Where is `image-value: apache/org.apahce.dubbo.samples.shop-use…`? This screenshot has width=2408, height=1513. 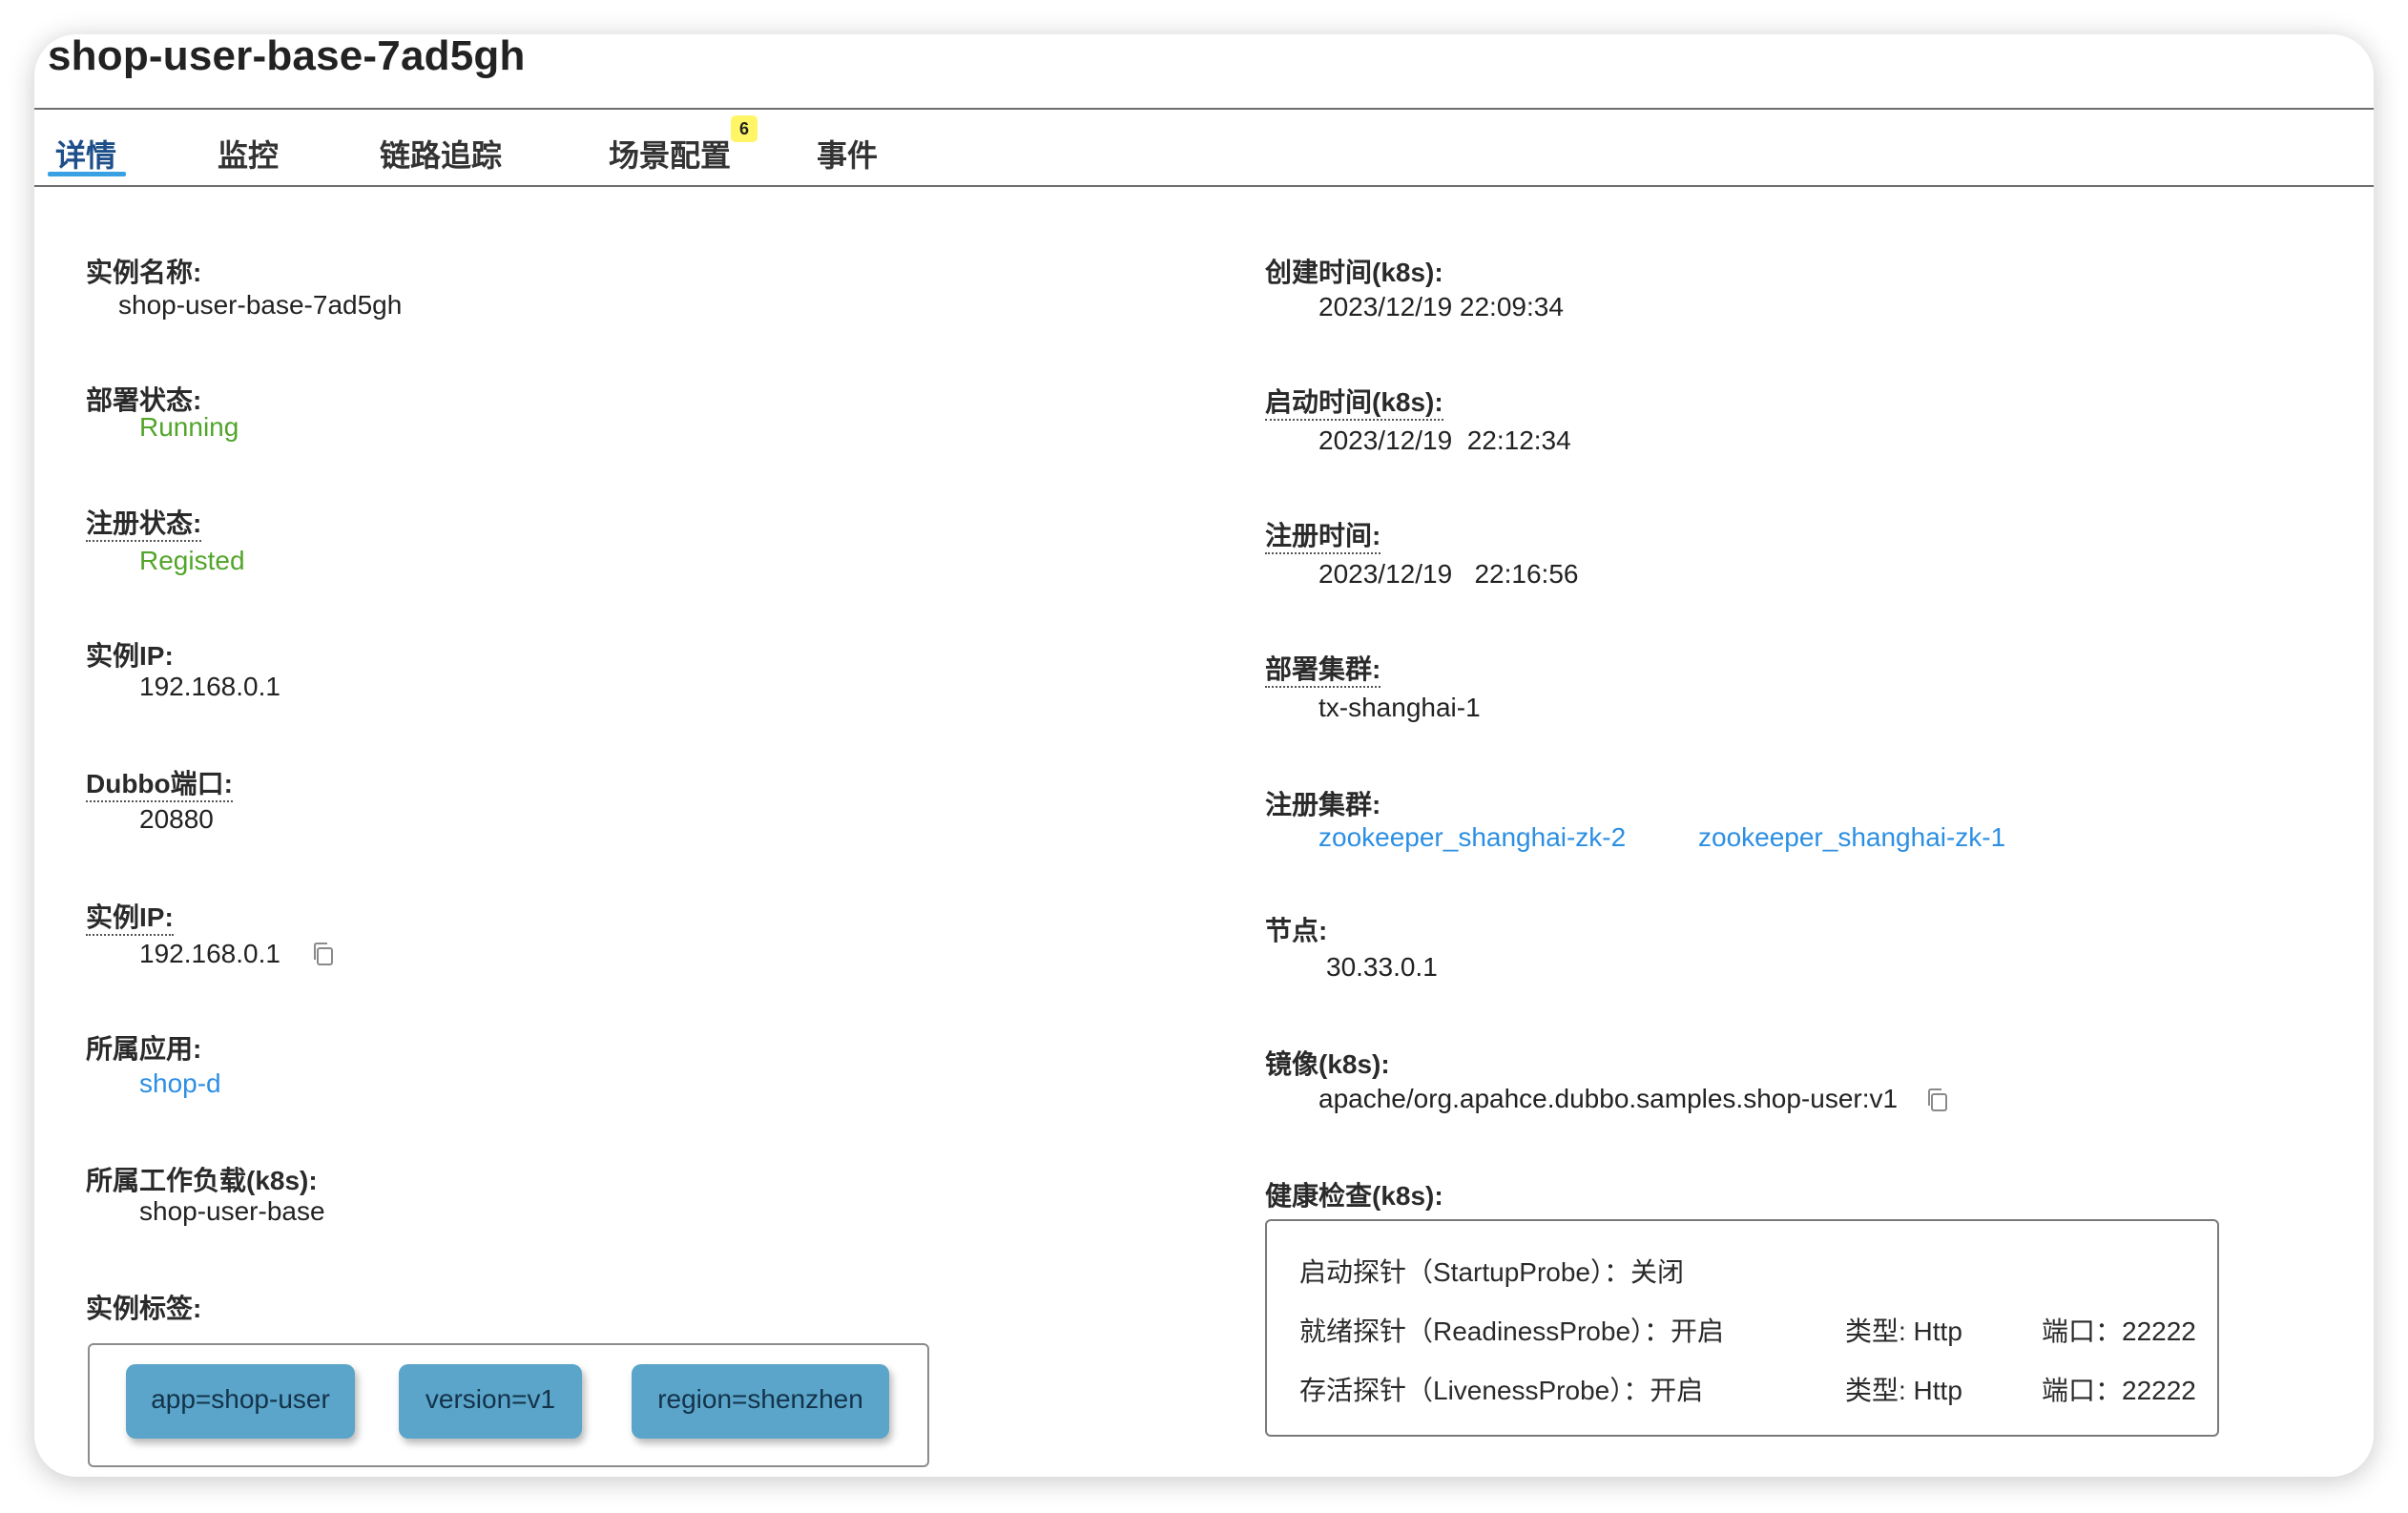
image-value: apache/org.apahce.dubbo.samples.shop-use… is located at coordinates (1608, 1098).